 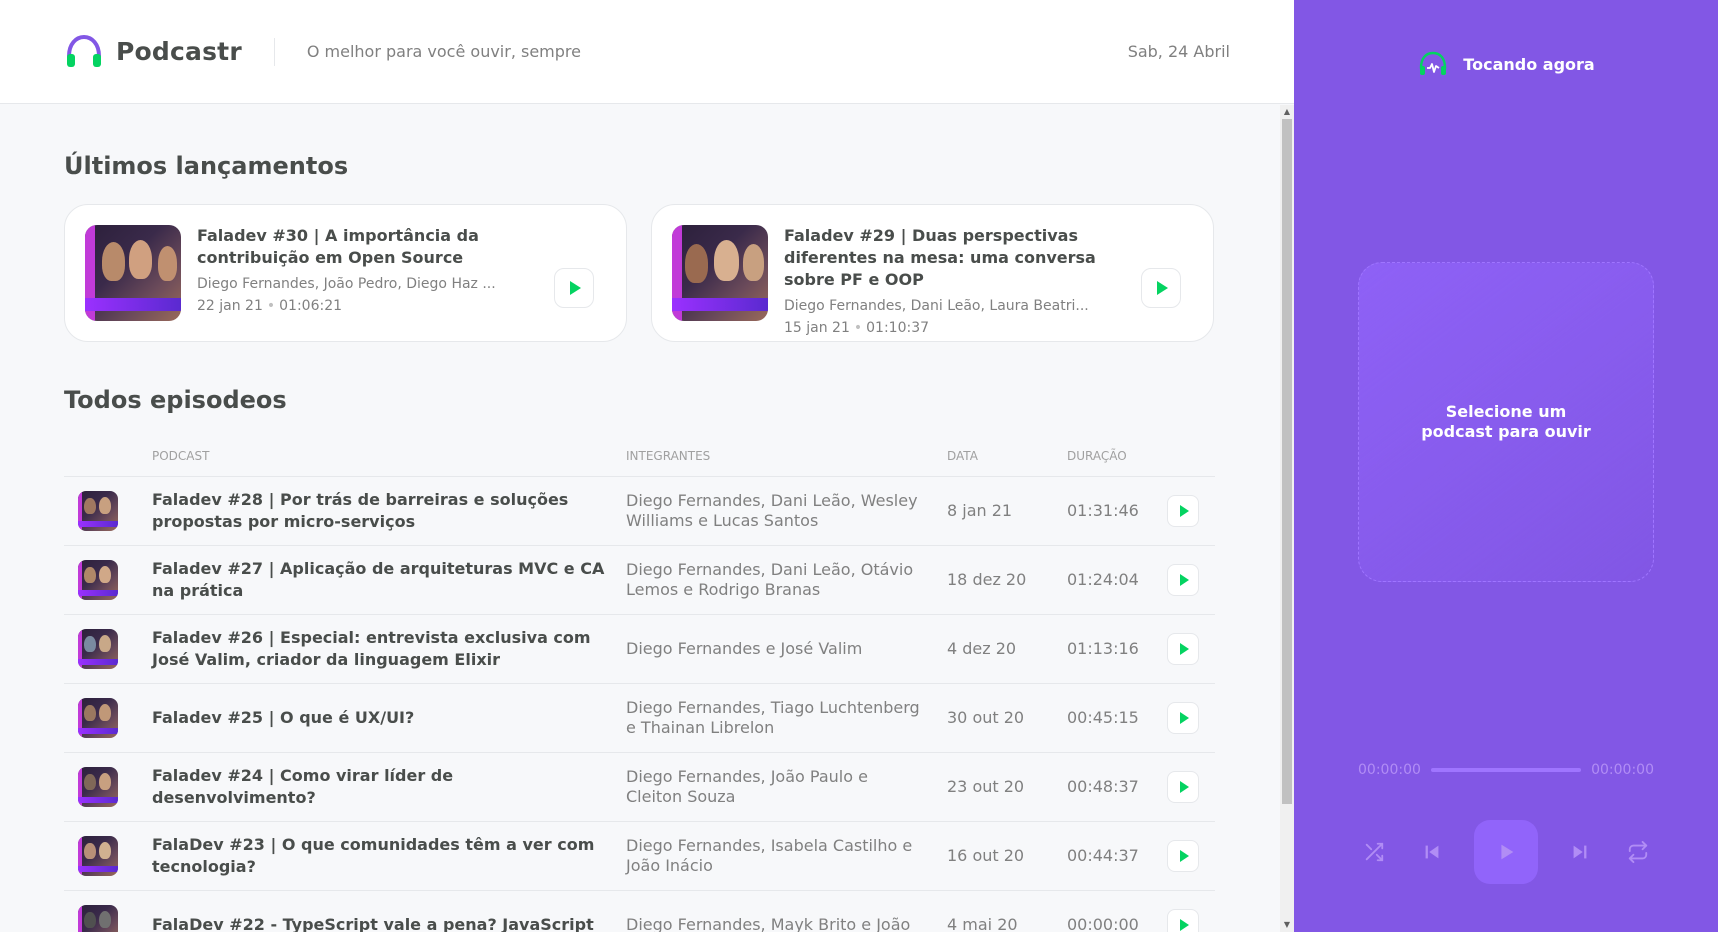 What do you see at coordinates (786, 649) in the screenshot?
I see `table-cell-members: Diego Fernandes e José Valim` at bounding box center [786, 649].